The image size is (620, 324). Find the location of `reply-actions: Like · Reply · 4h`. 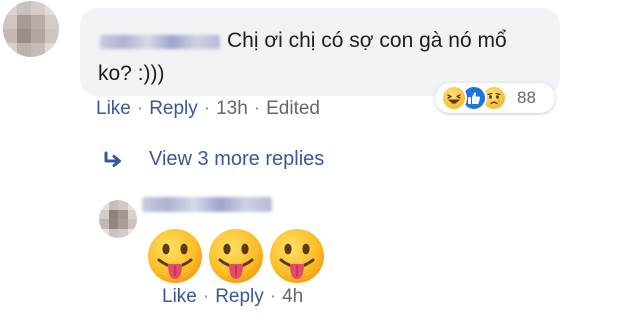

reply-actions: Like · Reply · 4h is located at coordinates (232, 297).